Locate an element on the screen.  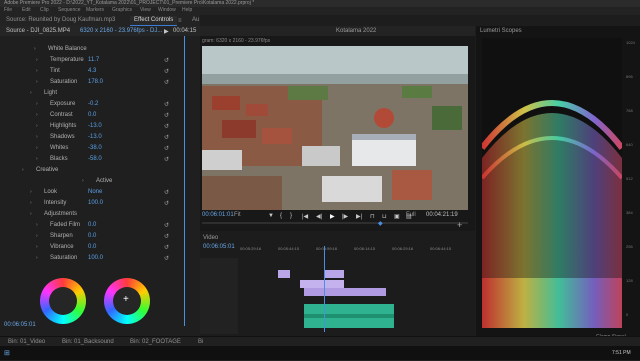
play-icon: ▶ is located at coordinates (166, 31).